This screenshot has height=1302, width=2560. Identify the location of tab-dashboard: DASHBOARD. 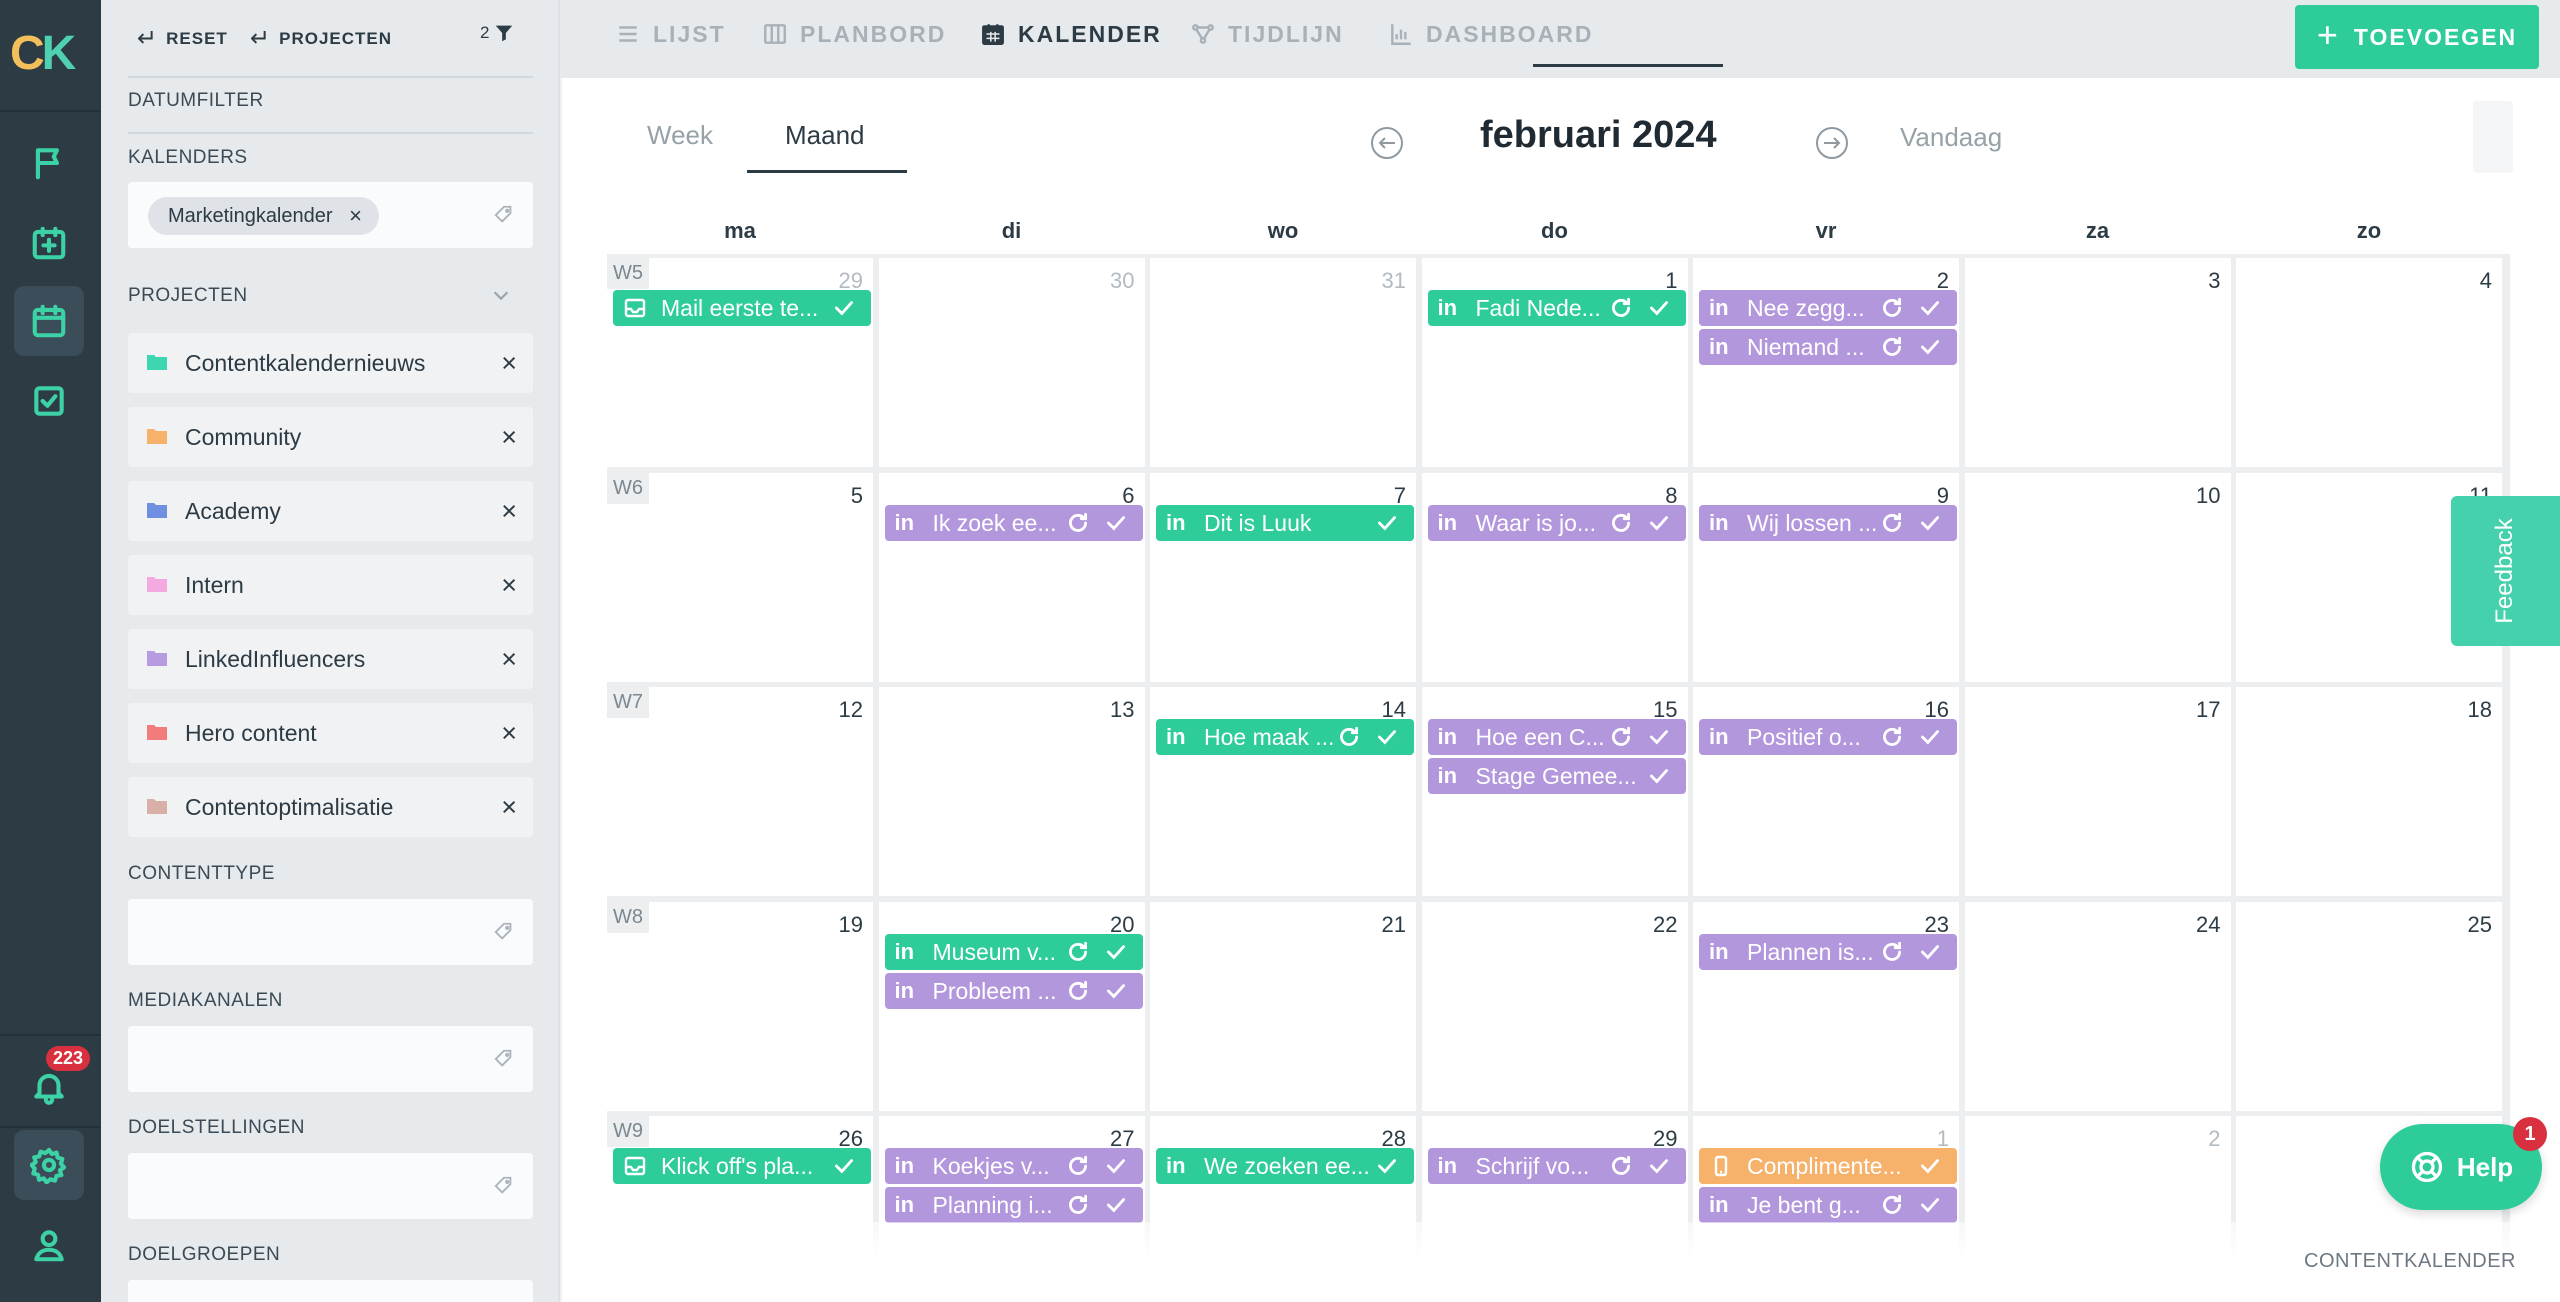
(1491, 34).